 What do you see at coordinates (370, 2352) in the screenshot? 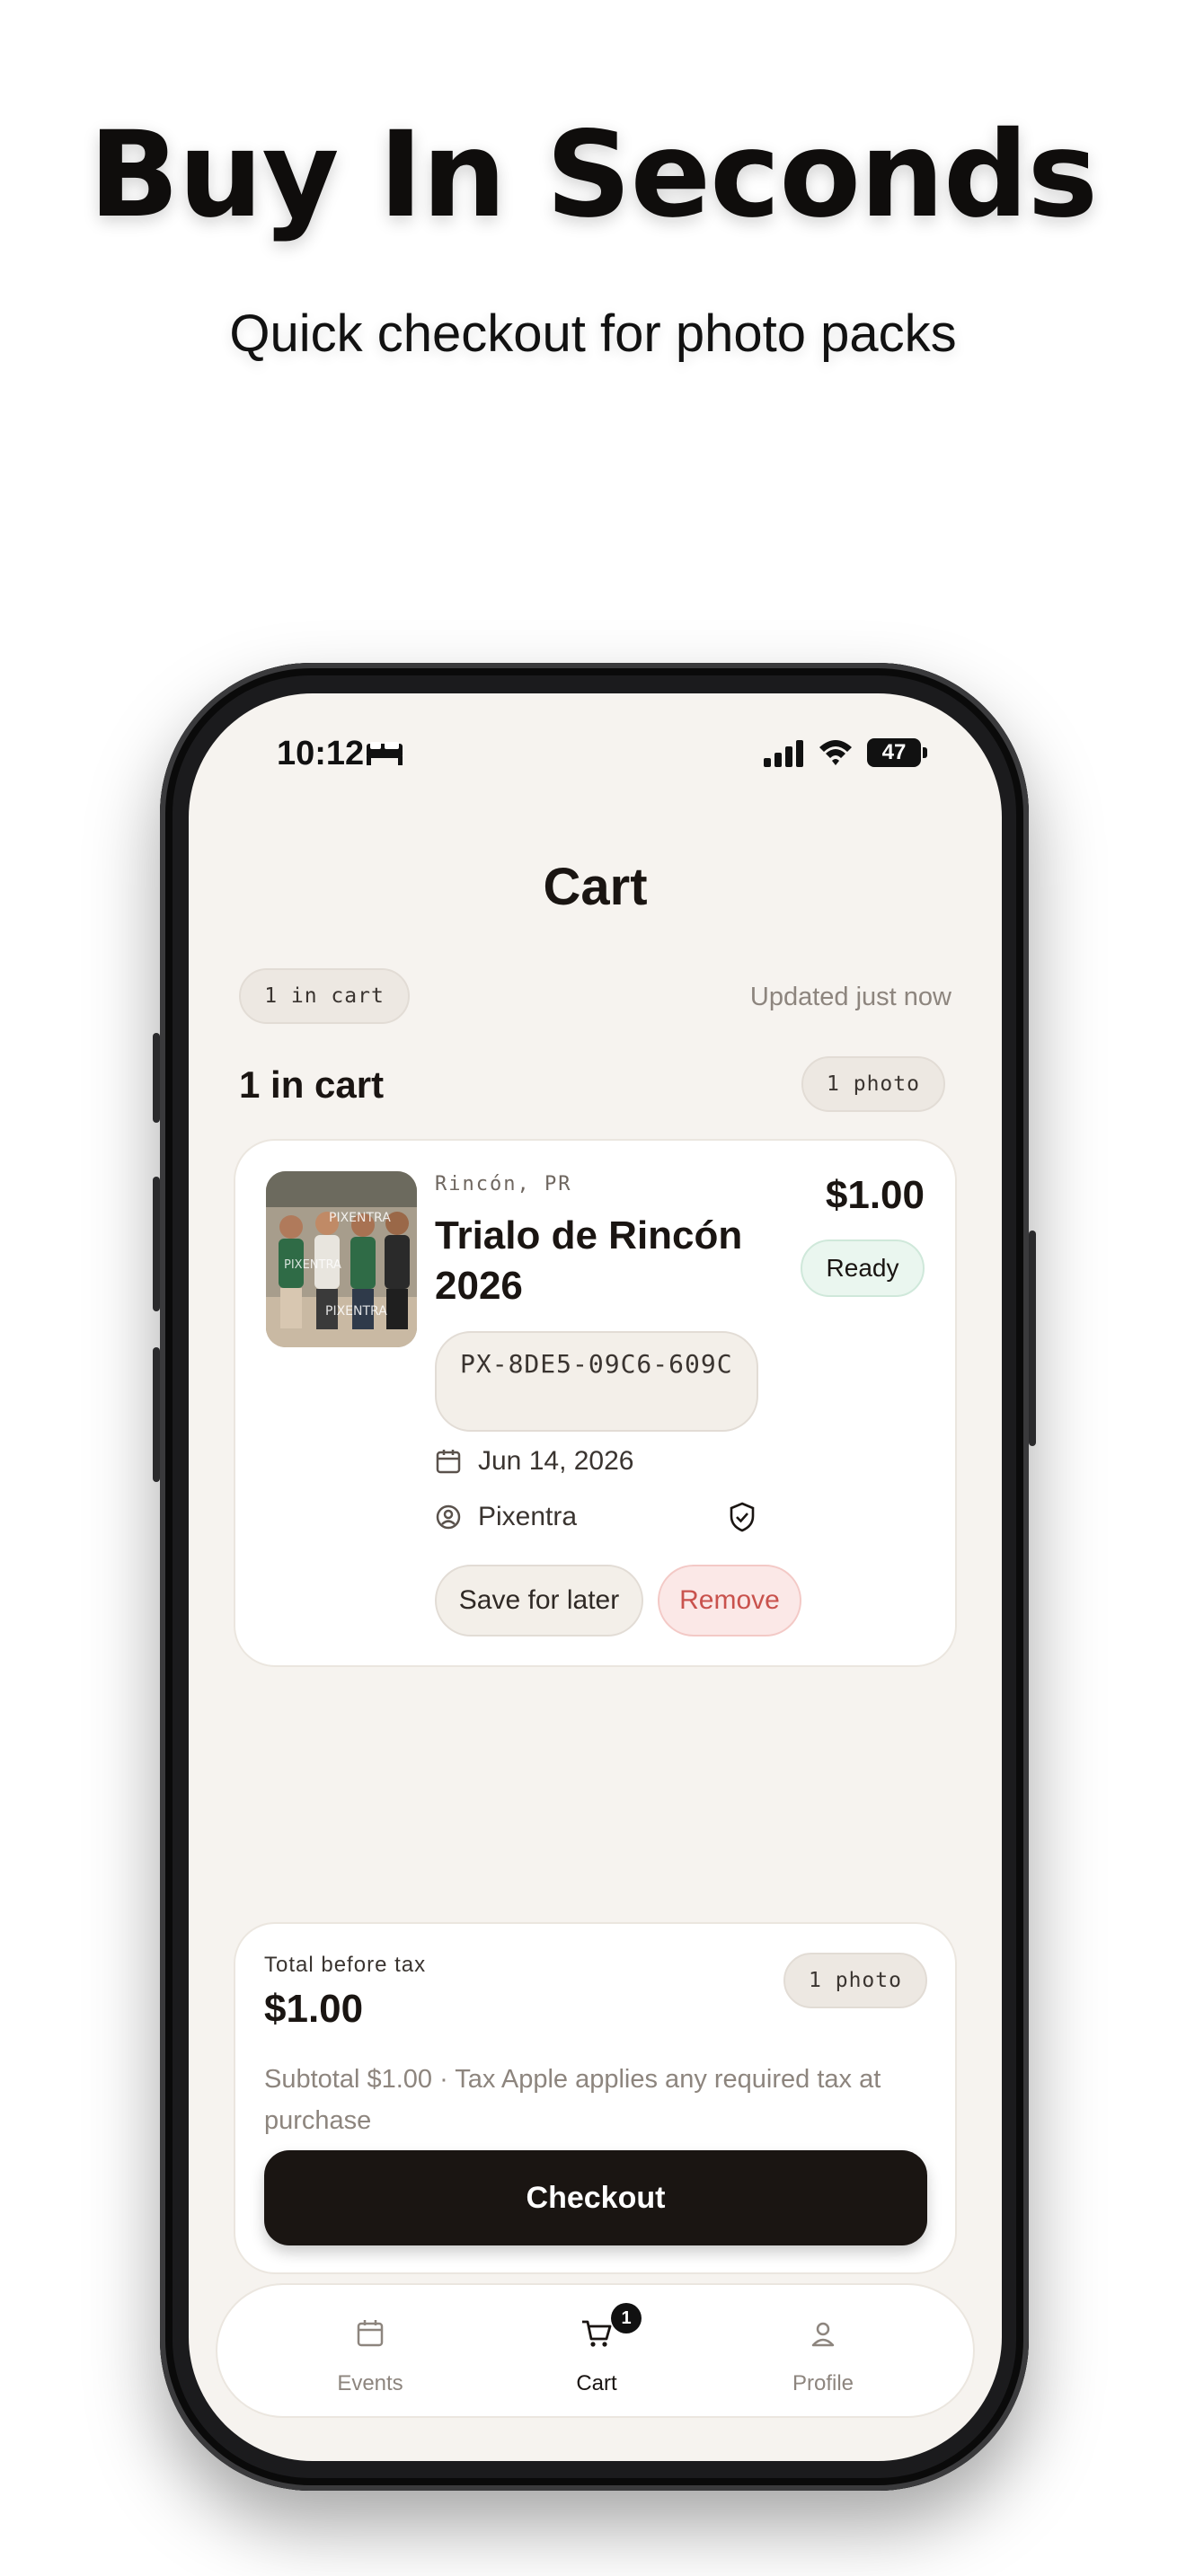
I see `tab-events: Events` at bounding box center [370, 2352].